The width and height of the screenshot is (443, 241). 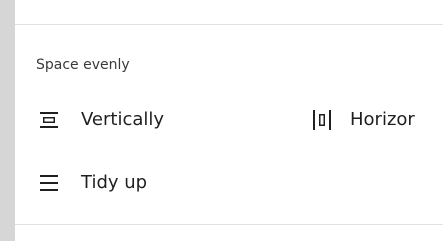 What do you see at coordinates (83, 65) in the screenshot?
I see `space-evenly-heading: Space evenly` at bounding box center [83, 65].